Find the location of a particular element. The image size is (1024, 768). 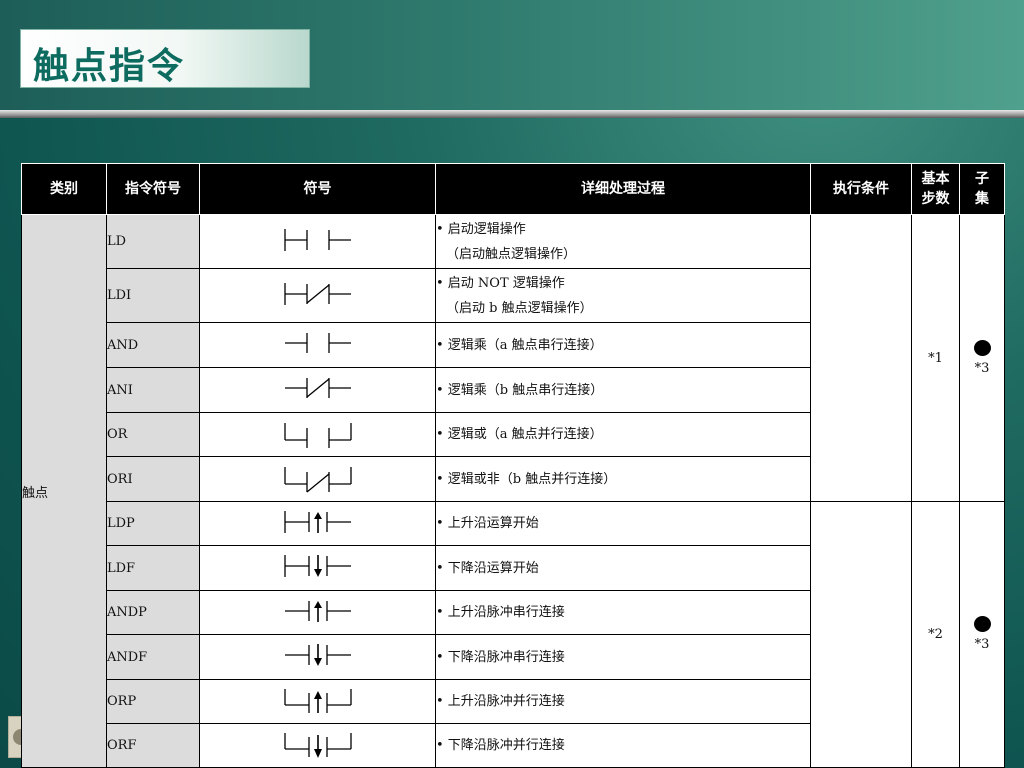

instruction-code: OR is located at coordinates (153, 434).